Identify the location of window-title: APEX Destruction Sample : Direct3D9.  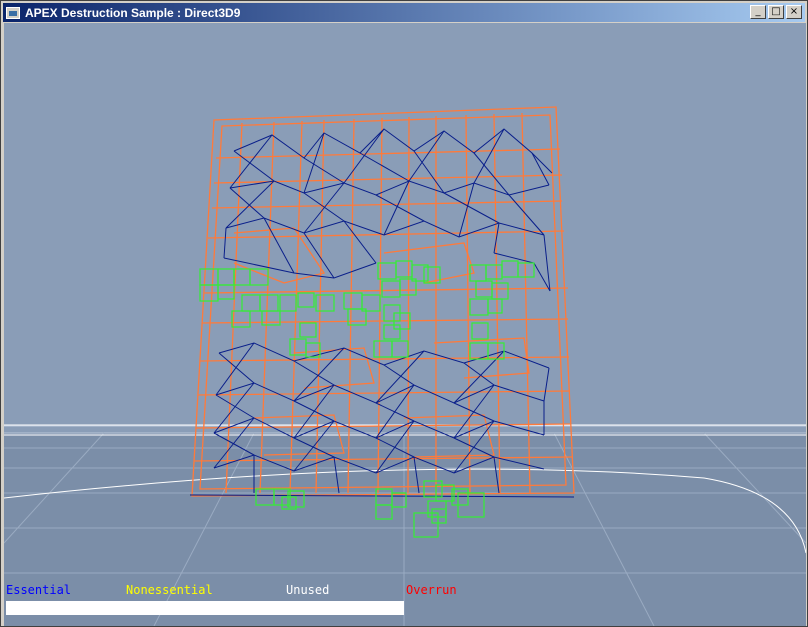
(133, 12).